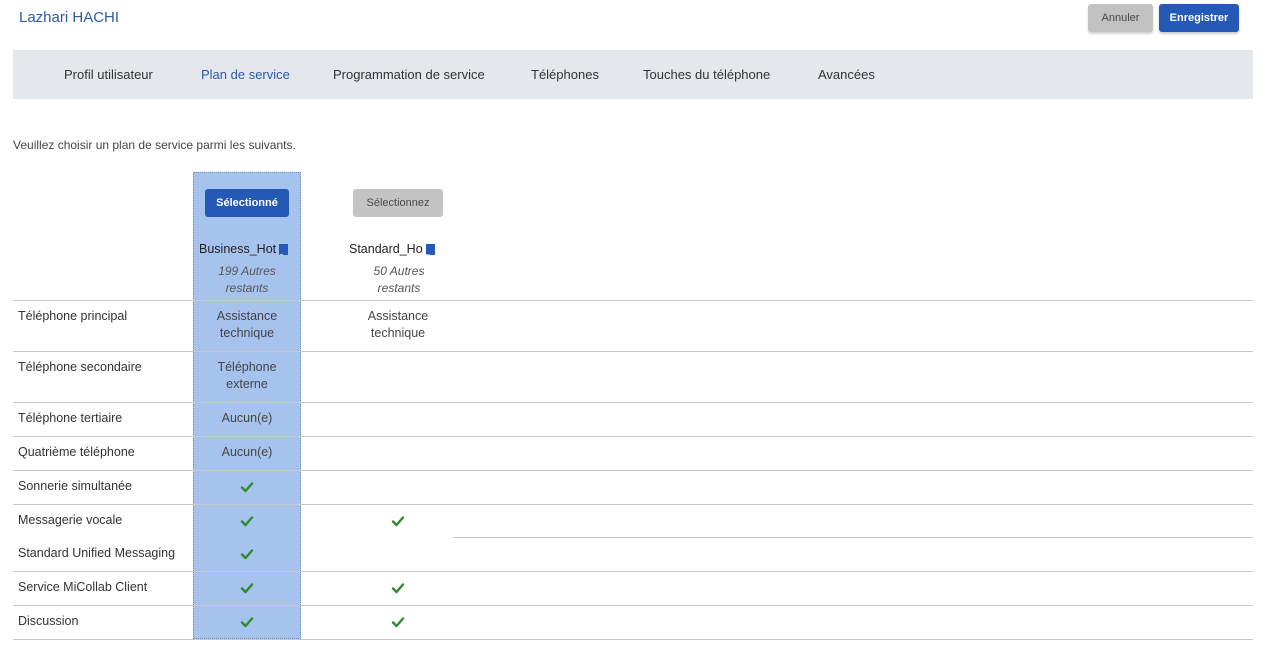 The image size is (1268, 662). Describe the element at coordinates (398, 203) in the screenshot. I see `plan-2-select-button: Sélectionnez` at that location.